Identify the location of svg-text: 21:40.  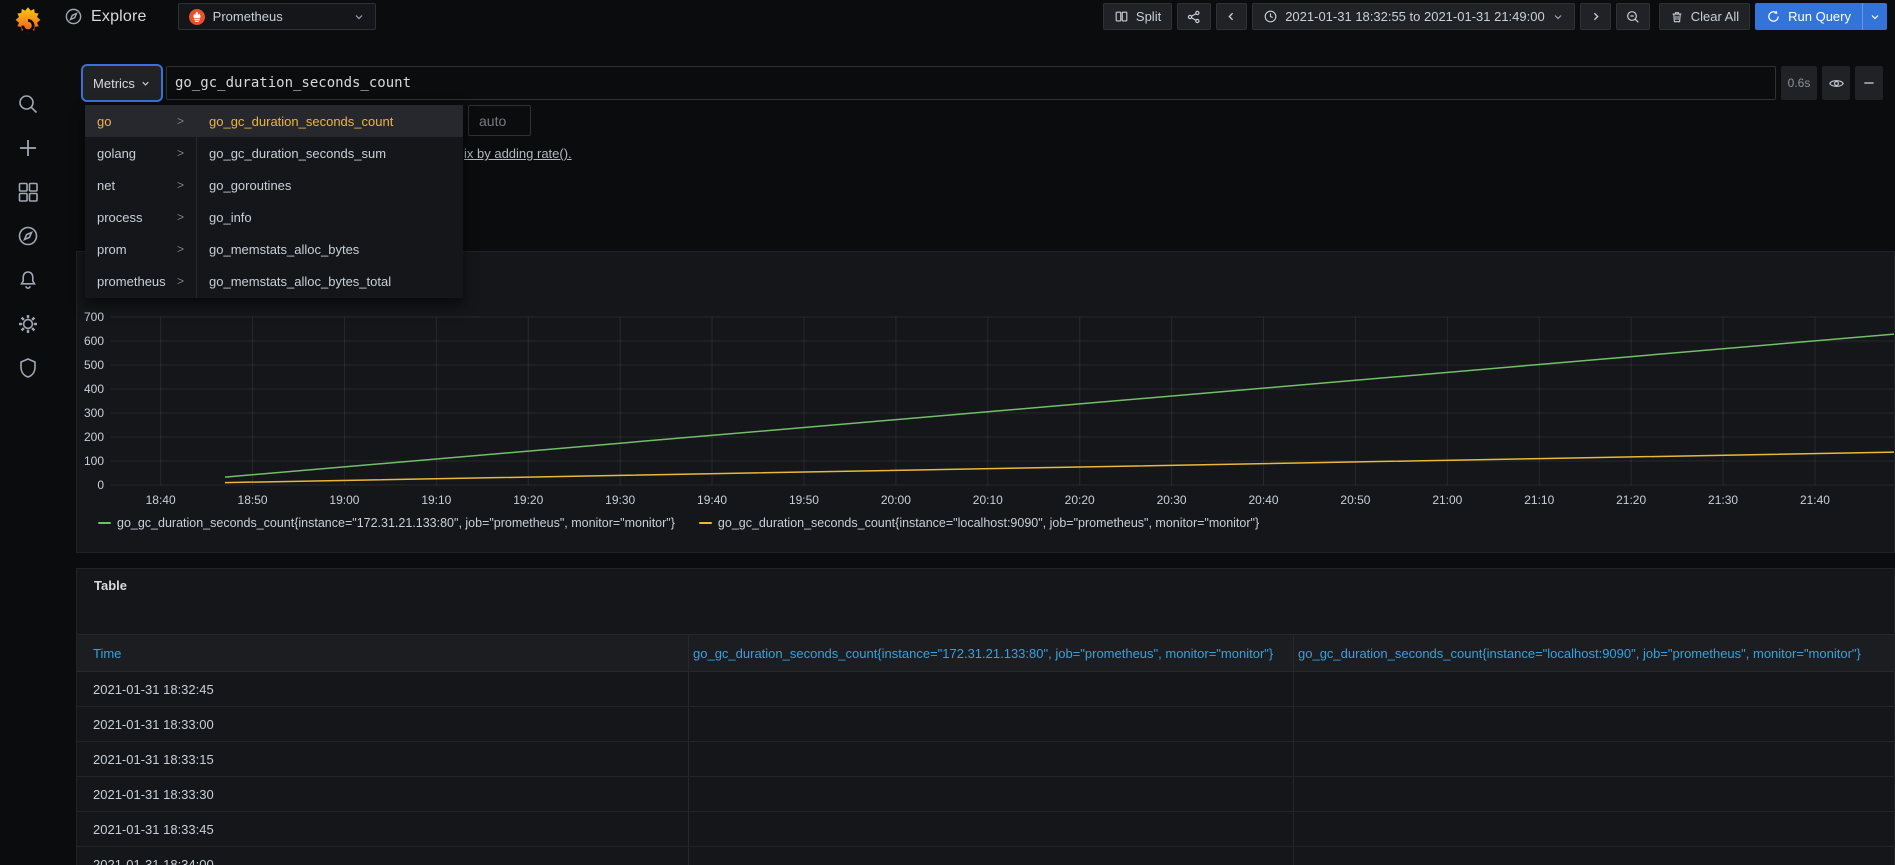
(1815, 500).